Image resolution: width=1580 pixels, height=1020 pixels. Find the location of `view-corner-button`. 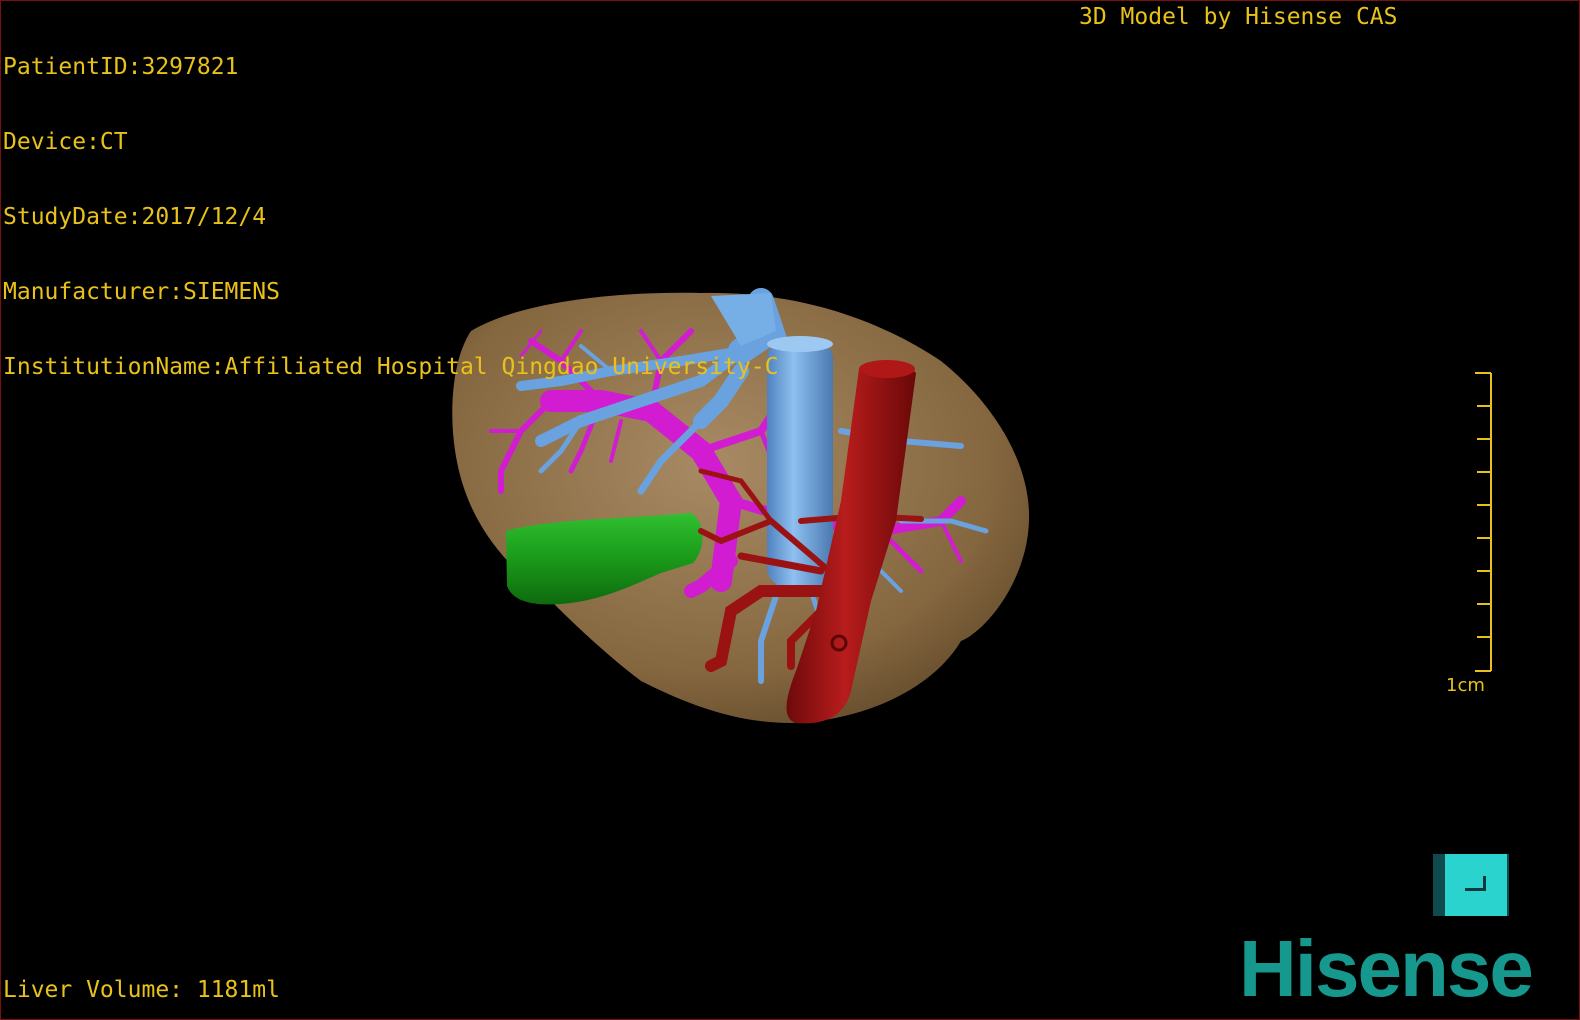

view-corner-button is located at coordinates (1471, 885).